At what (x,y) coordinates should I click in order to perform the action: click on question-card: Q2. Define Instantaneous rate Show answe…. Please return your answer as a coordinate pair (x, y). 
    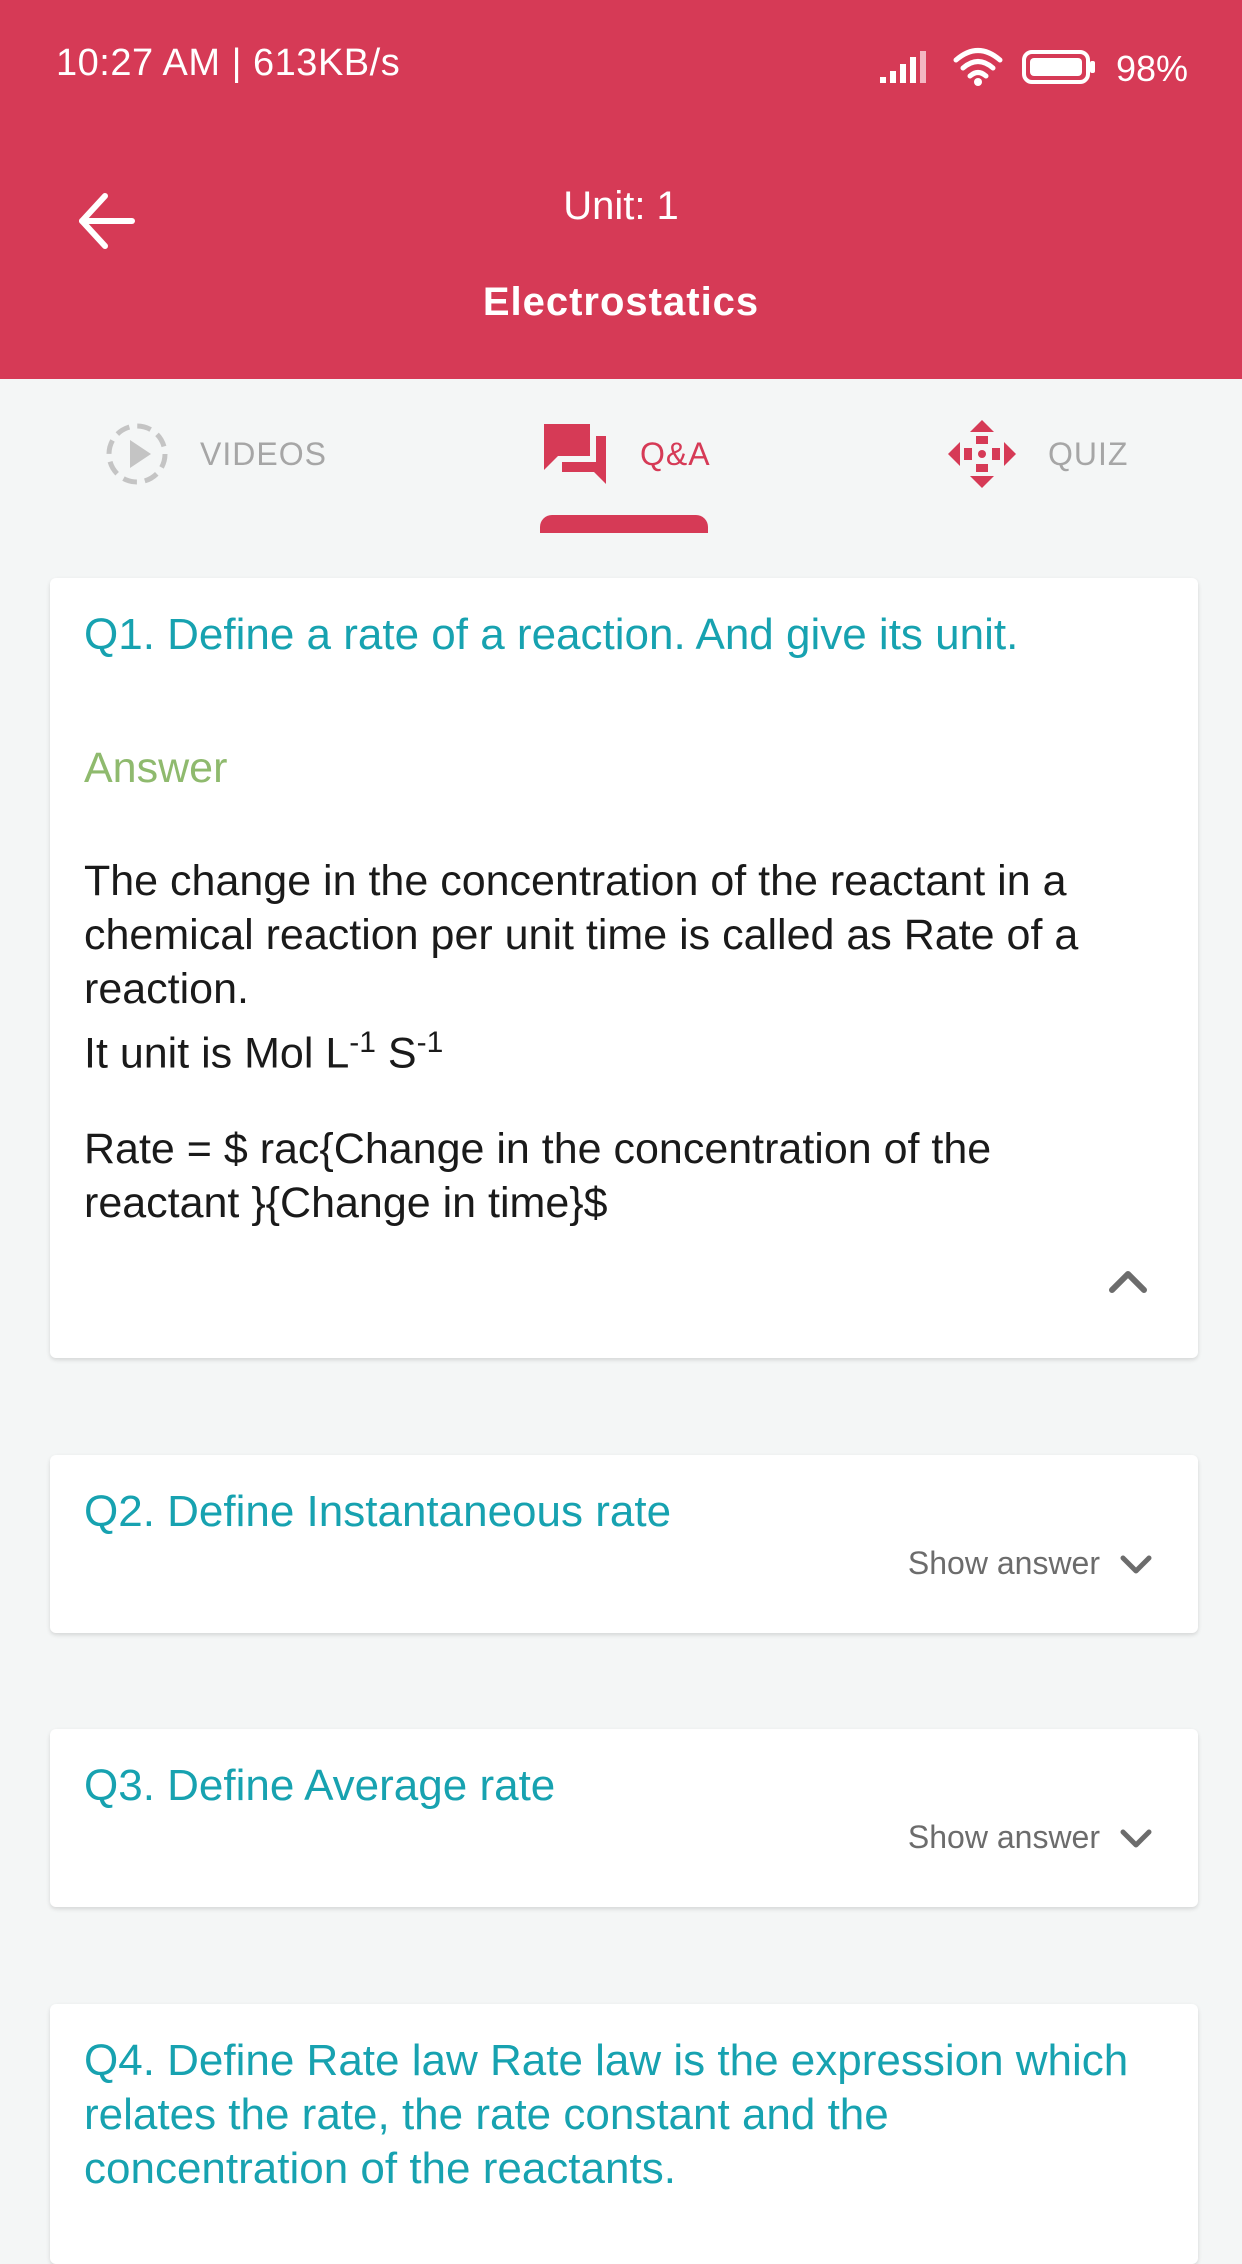
    Looking at the image, I should click on (624, 1544).